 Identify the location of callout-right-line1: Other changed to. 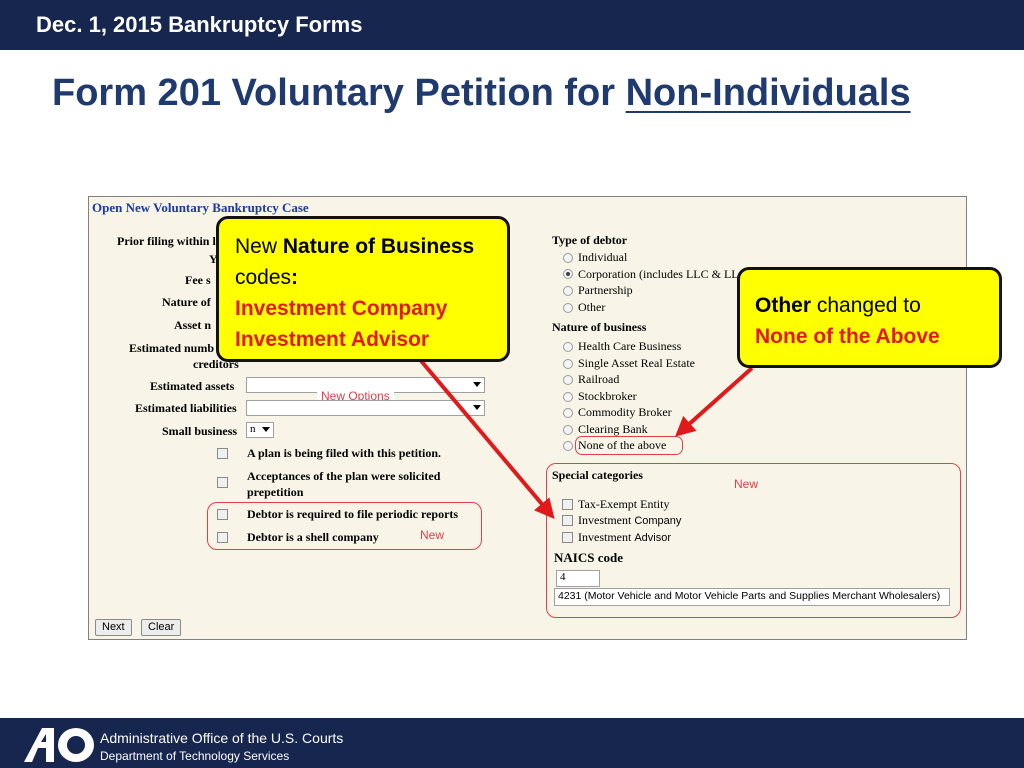
(877, 305).